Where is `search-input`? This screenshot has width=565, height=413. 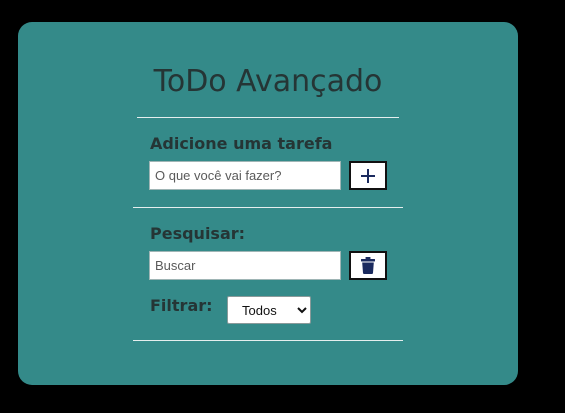
search-input is located at coordinates (245, 265).